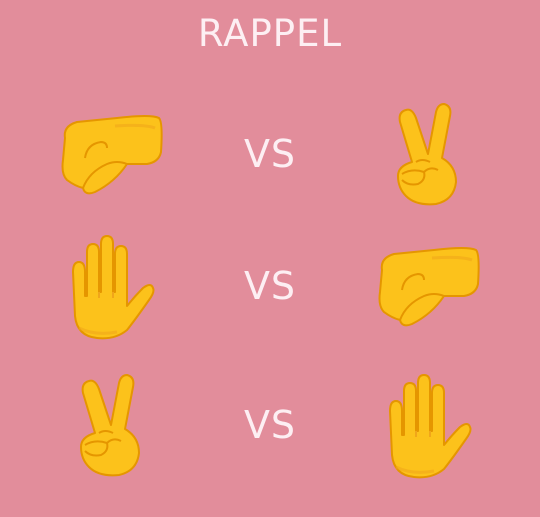 Image resolution: width=540 pixels, height=517 pixels. Describe the element at coordinates (270, 33) in the screenshot. I see `page-title: RAPPEL` at that location.